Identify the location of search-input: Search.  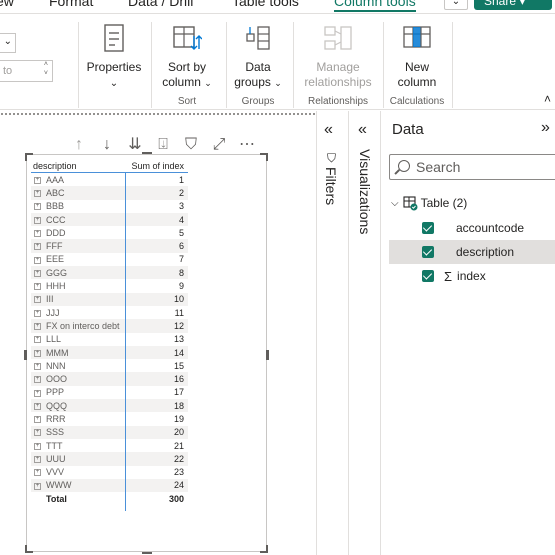
(472, 167).